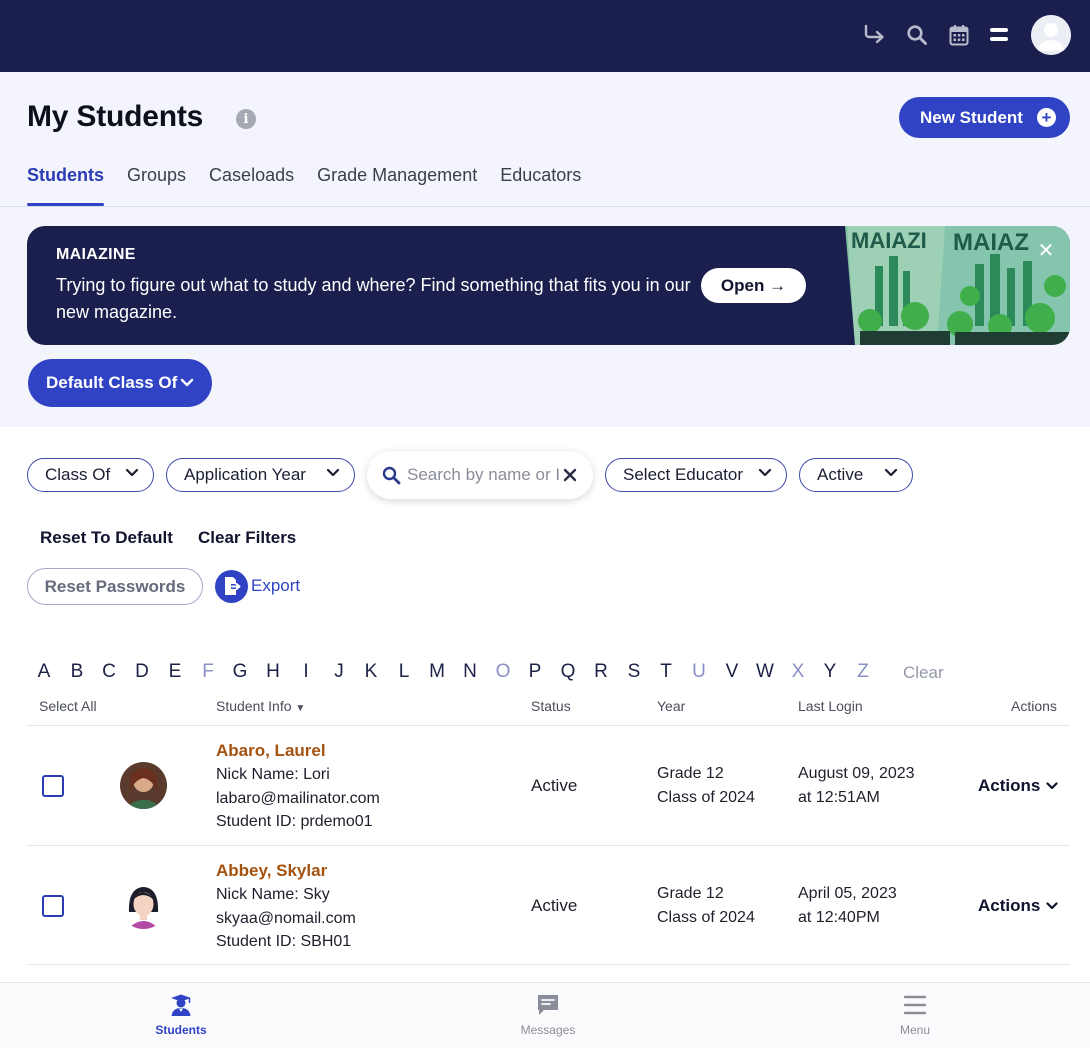 The height and width of the screenshot is (1048, 1090). Describe the element at coordinates (294, 821) in the screenshot. I see `student-id: Student ID: prdemo01` at that location.